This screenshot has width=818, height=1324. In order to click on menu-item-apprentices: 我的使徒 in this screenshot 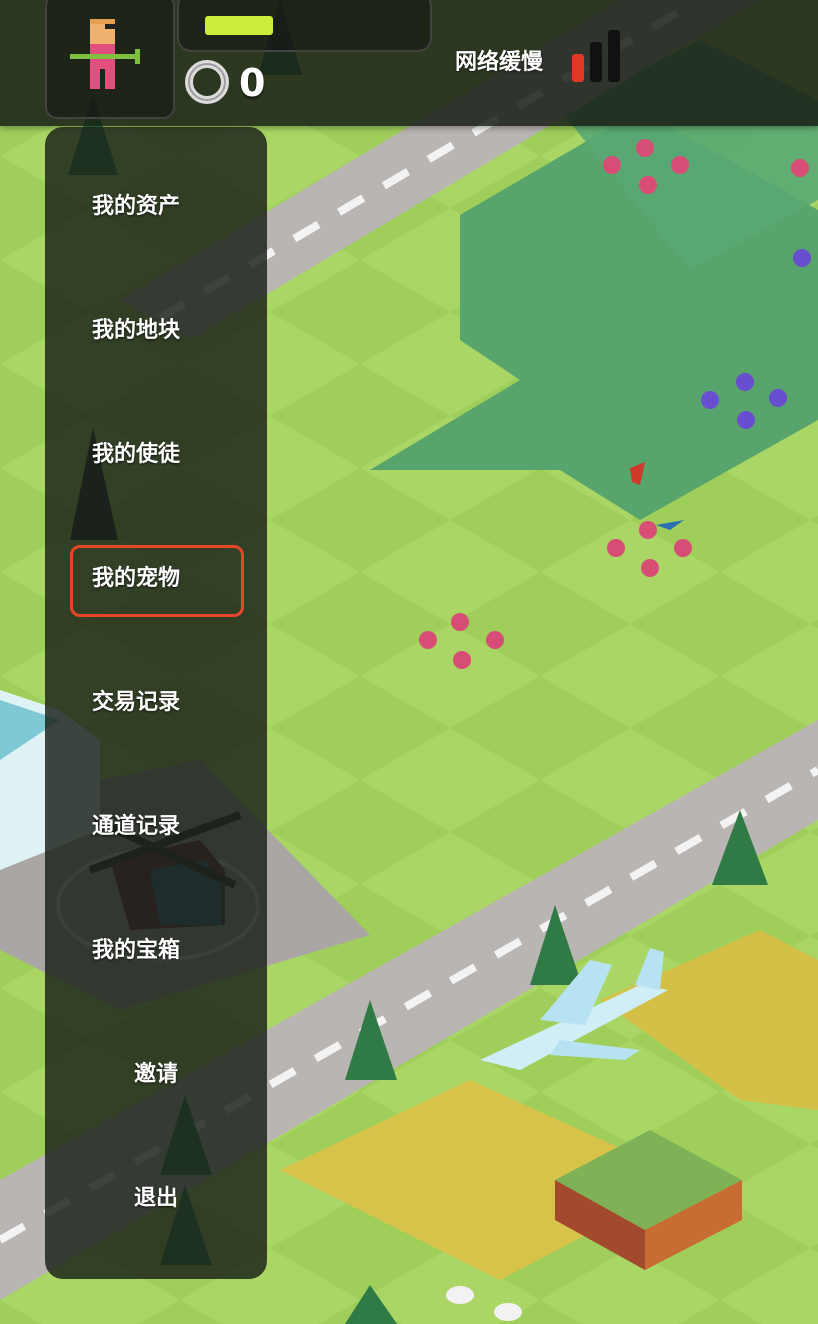, I will do `click(156, 455)`.